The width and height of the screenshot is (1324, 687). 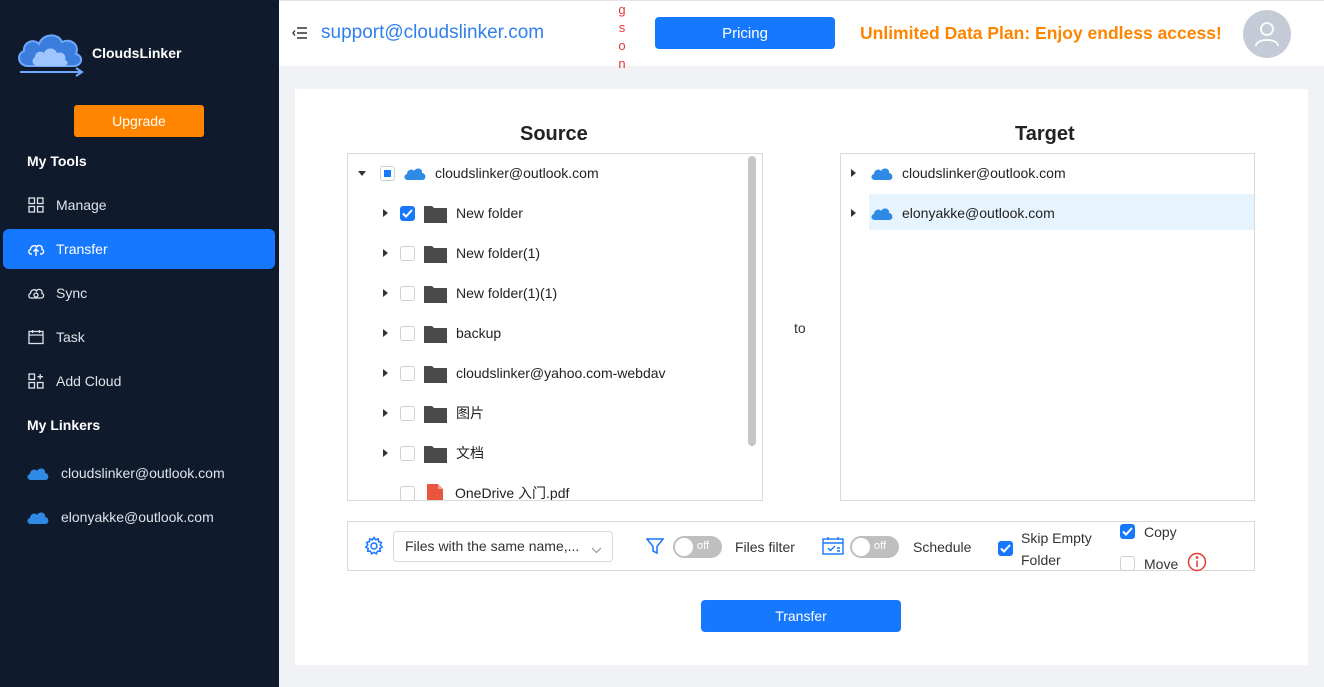 I want to click on brand-logo: CloudsLinker, so click(x=97, y=53).